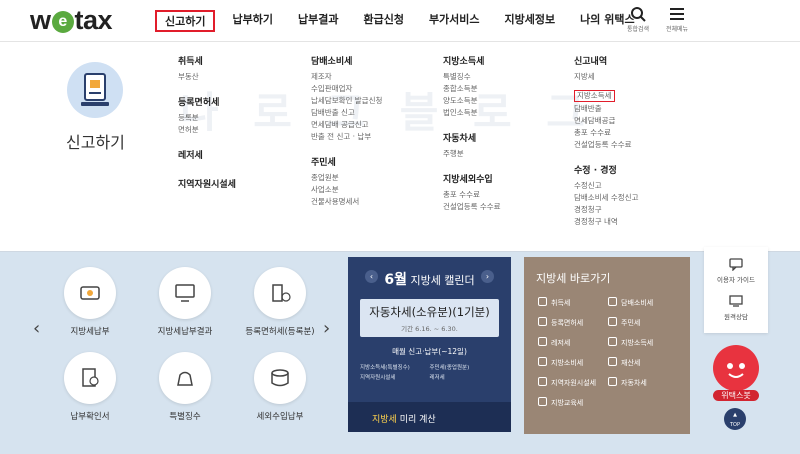 Image resolution: width=800 pixels, height=454 pixels. I want to click on user-guide-button: 이용자 가이드, so click(736, 270).